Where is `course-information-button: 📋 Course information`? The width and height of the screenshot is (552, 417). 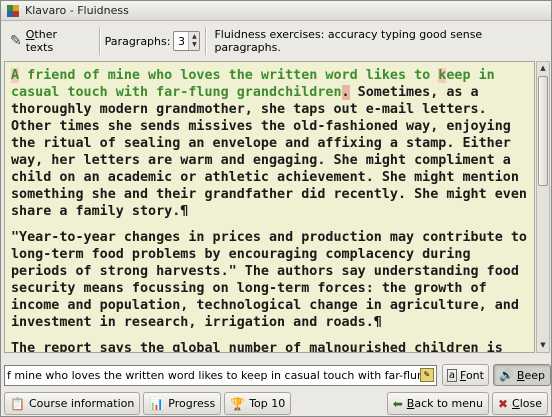 course-information-button: 📋 Course information is located at coordinates (72, 403).